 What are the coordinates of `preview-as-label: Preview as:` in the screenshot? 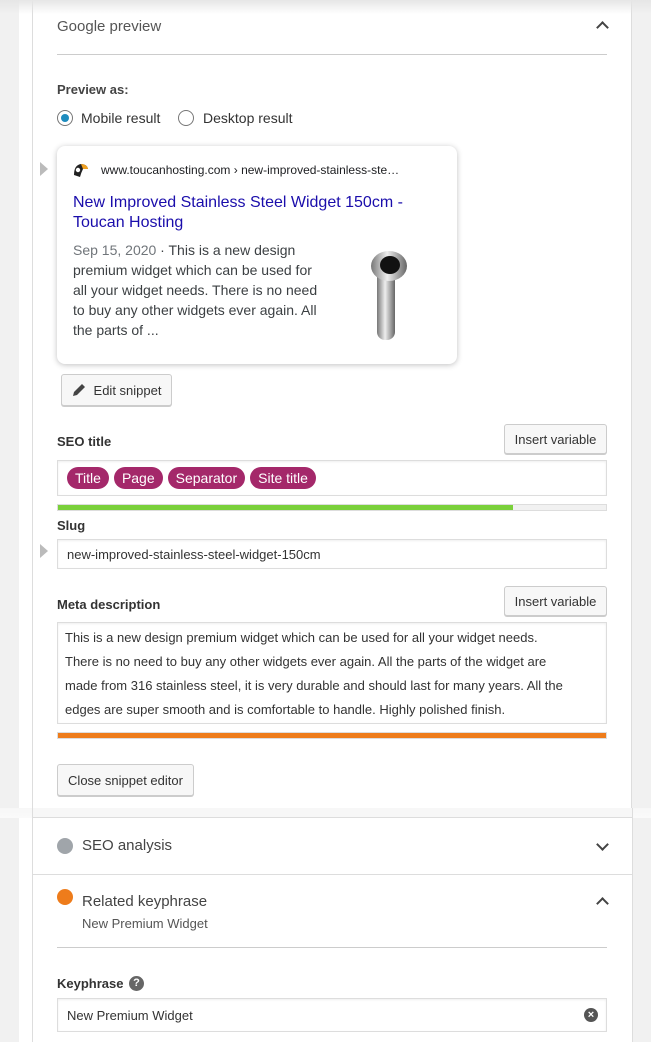 It's located at (93, 89).